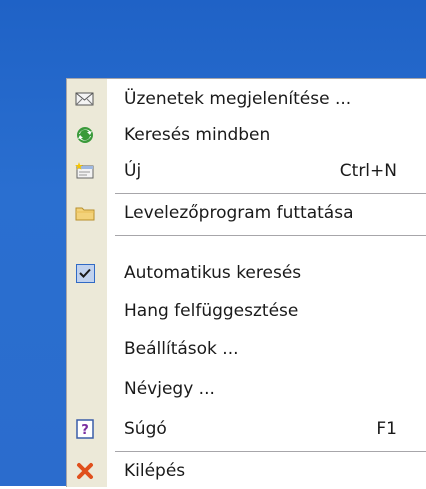 Image resolution: width=426 pixels, height=489 pixels. Describe the element at coordinates (133, 171) in the screenshot. I see `menu-item-label: Új` at that location.